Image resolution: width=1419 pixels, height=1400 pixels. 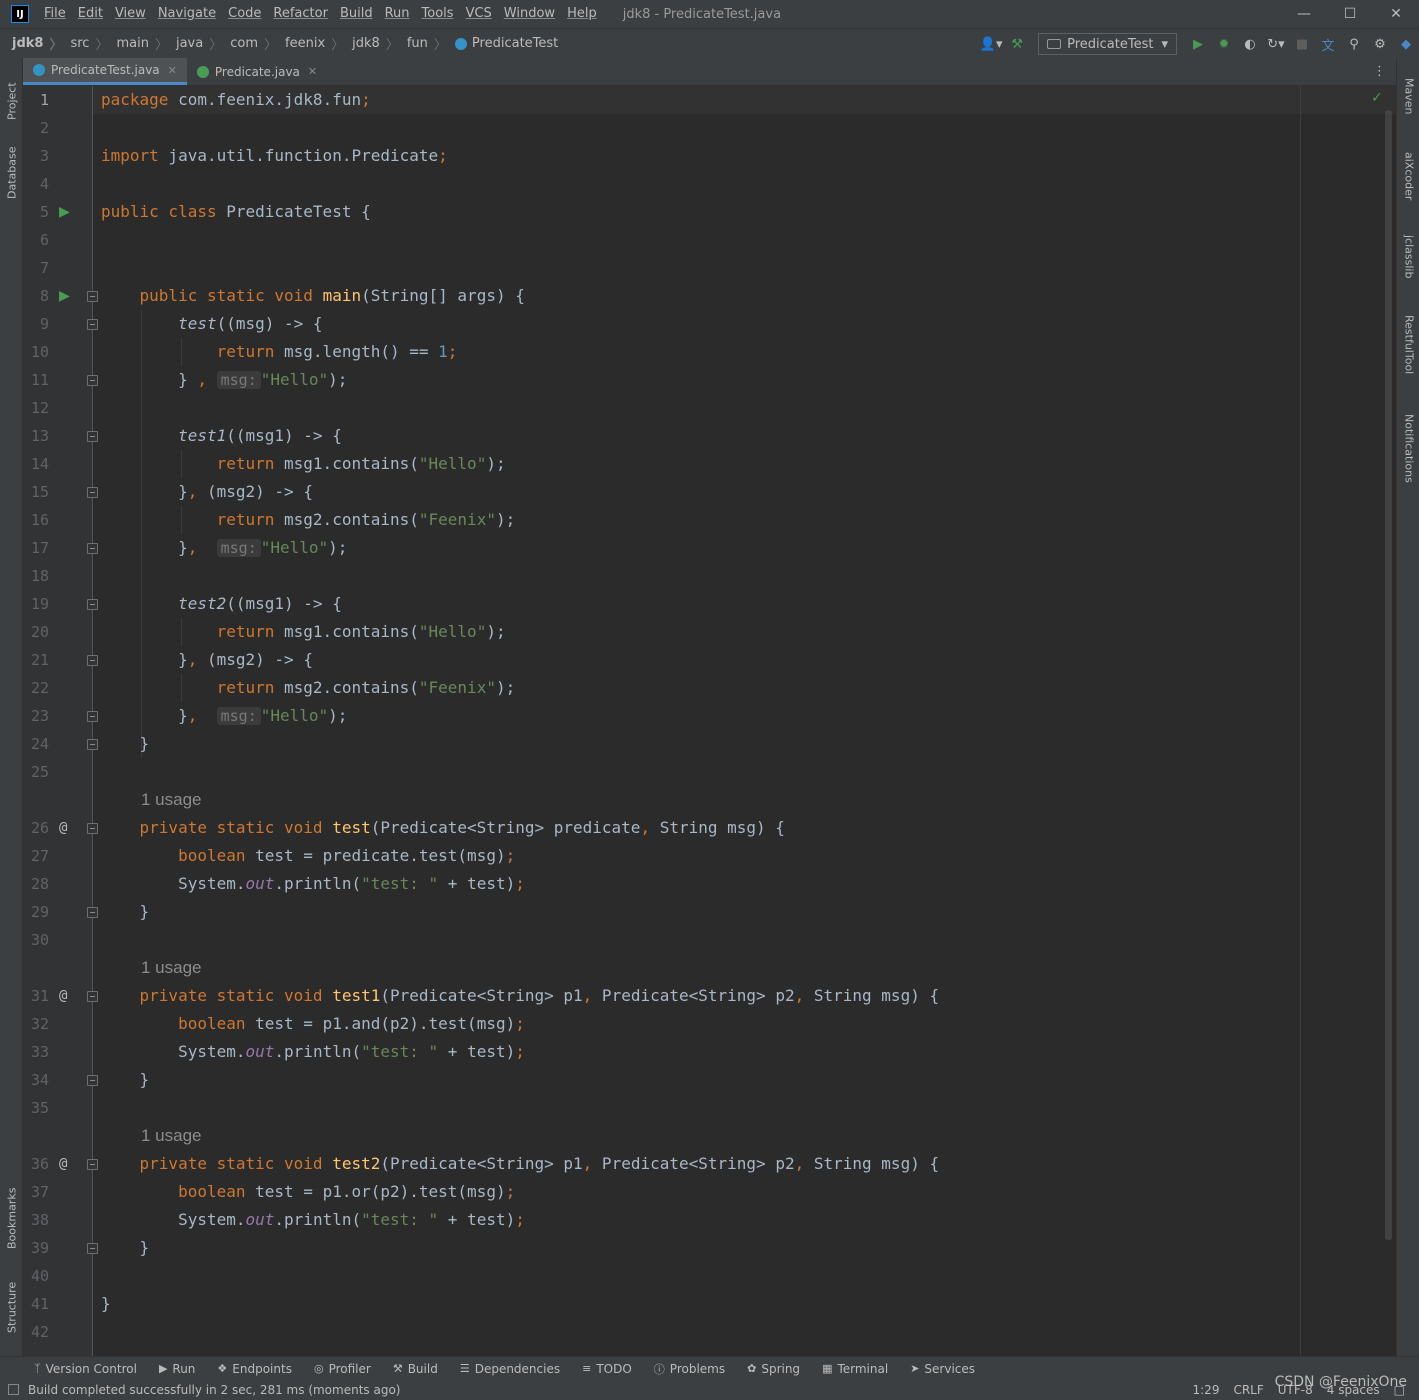 What do you see at coordinates (195, 43) in the screenshot?
I see `breadcrumb-item: java 〉` at bounding box center [195, 43].